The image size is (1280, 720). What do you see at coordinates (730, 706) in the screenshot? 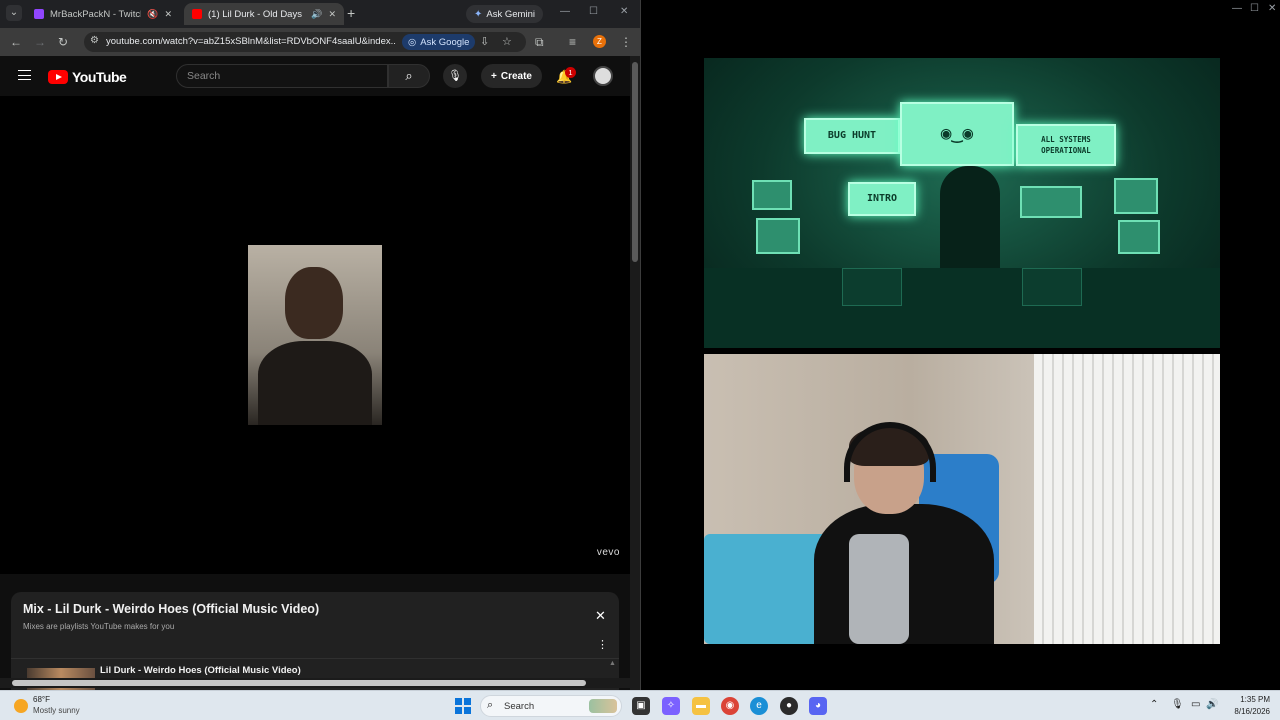
I see `chrome-icon: ◉` at bounding box center [730, 706].